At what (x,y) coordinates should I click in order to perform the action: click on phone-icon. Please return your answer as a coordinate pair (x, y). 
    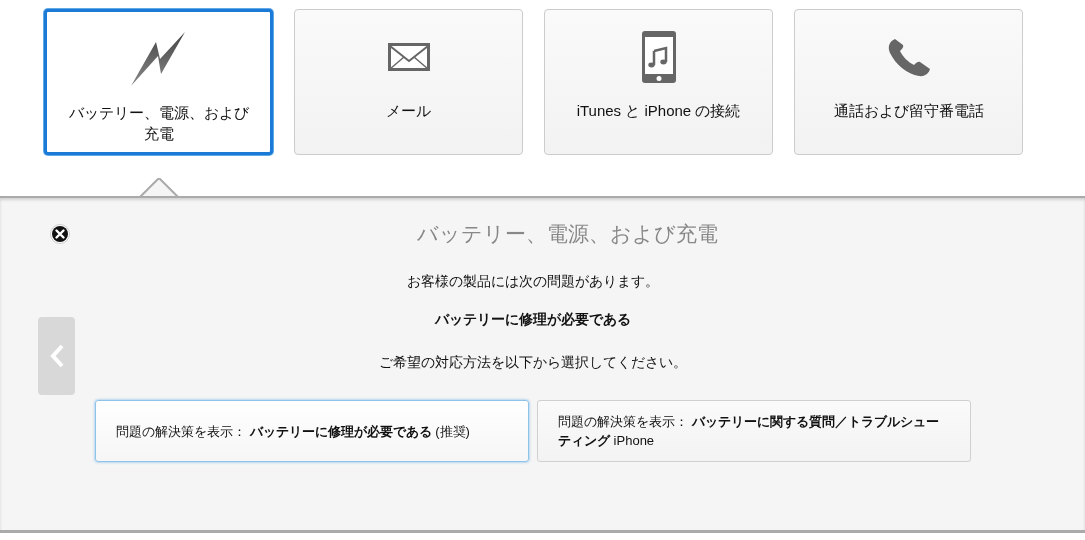
    Looking at the image, I should click on (908, 57).